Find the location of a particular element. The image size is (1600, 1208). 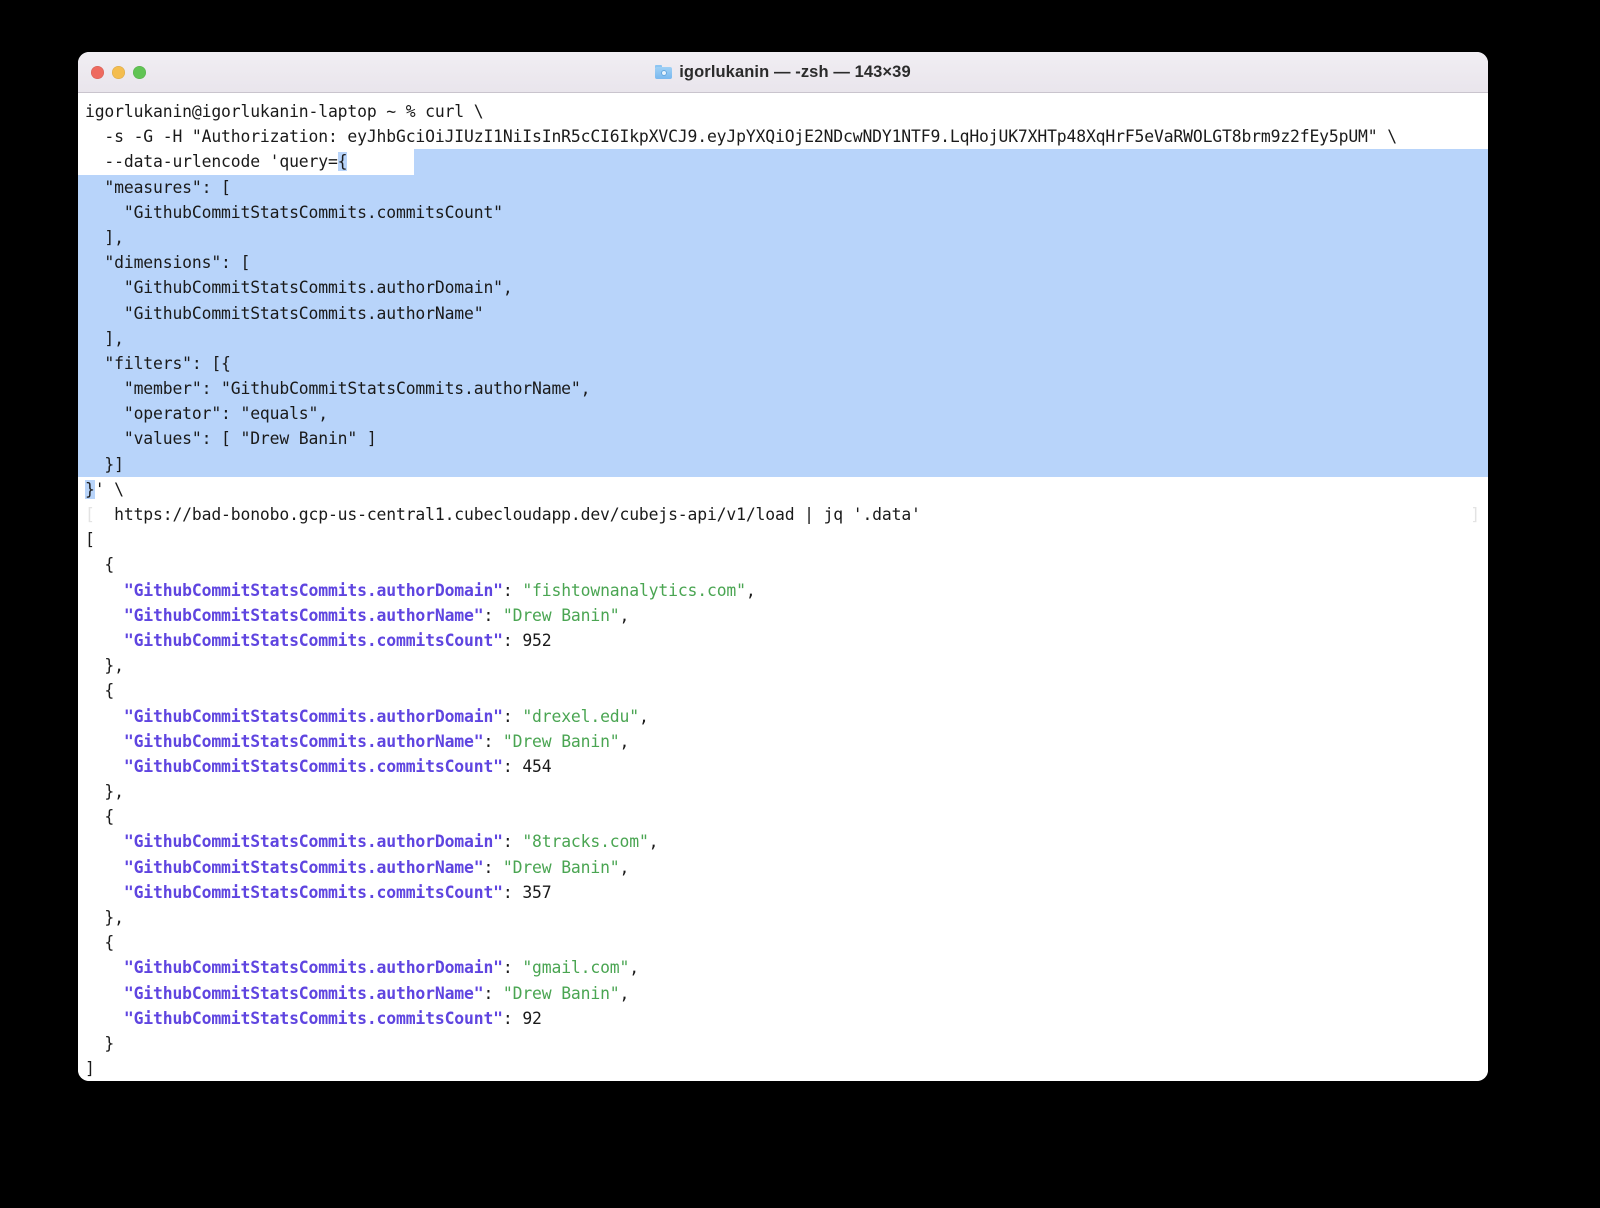

window-titlebar: igorlukanin — -zsh — 143×39 is located at coordinates (783, 72).